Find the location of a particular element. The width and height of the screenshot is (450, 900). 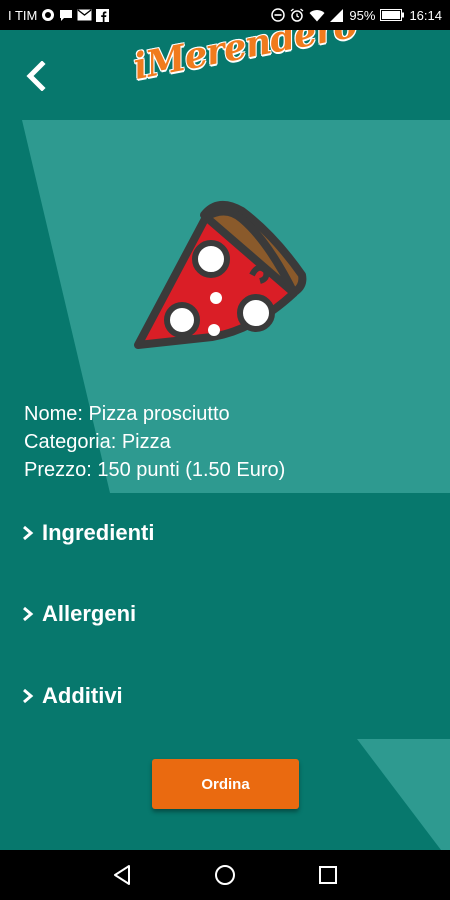

back-button is located at coordinates (36, 76).